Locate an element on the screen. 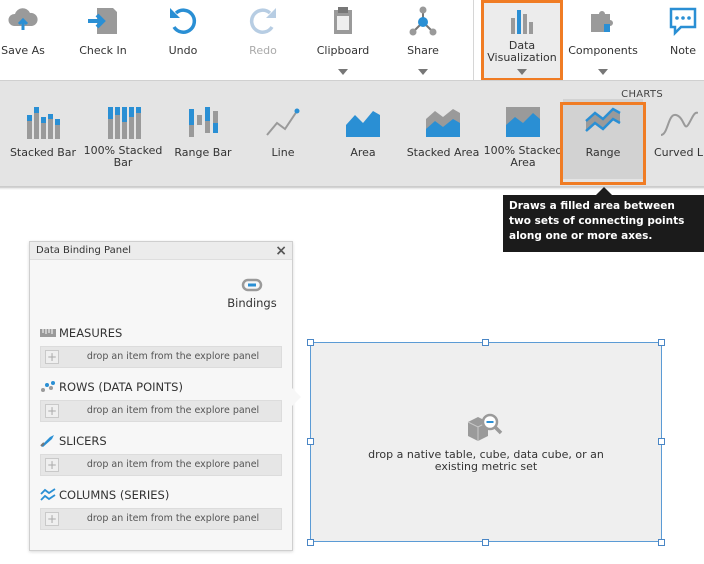 The width and height of the screenshot is (704, 564). clipboard-icon is located at coordinates (343, 20).